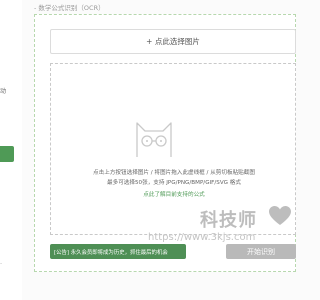 The width and height of the screenshot is (320, 300). What do you see at coordinates (261, 251) in the screenshot?
I see `start-recognition-button: 开始识别` at bounding box center [261, 251].